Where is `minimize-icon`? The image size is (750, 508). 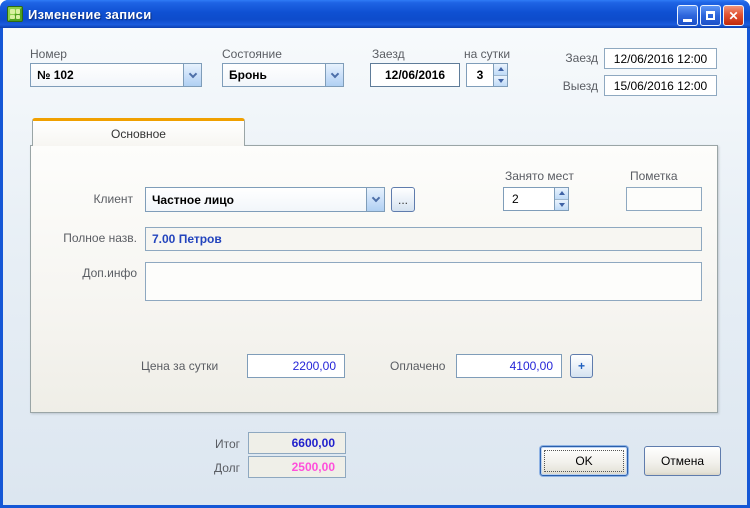 minimize-icon is located at coordinates (687, 20).